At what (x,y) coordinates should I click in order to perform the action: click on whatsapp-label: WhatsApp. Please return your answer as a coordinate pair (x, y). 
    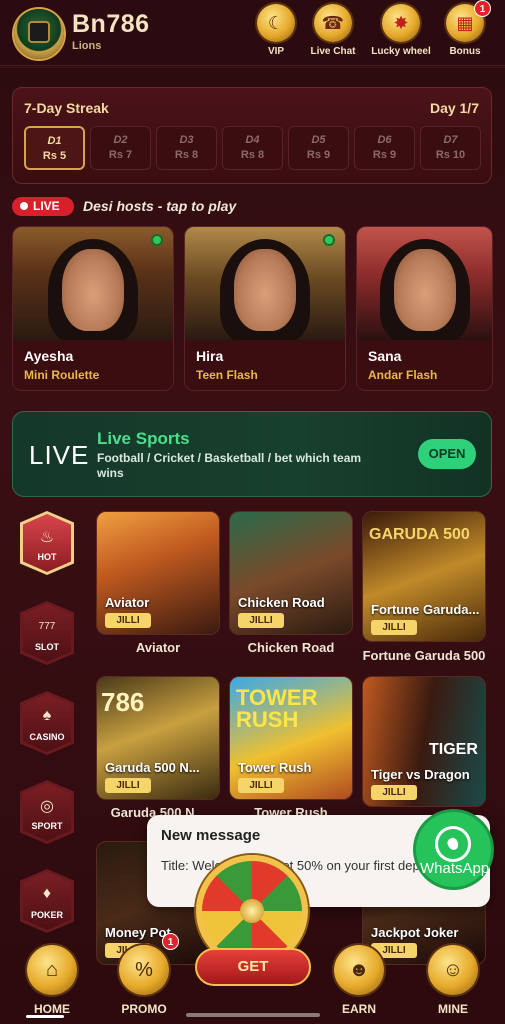
    Looking at the image, I should click on (455, 868).